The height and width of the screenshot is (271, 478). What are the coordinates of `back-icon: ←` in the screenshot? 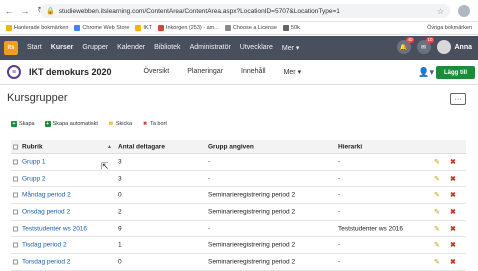 It's located at (9, 11).